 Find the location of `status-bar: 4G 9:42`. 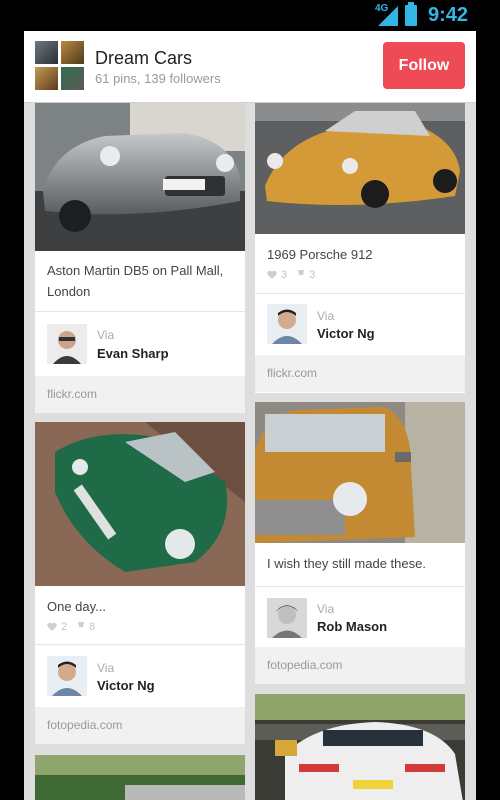

status-bar: 4G 9:42 is located at coordinates (250, 15).